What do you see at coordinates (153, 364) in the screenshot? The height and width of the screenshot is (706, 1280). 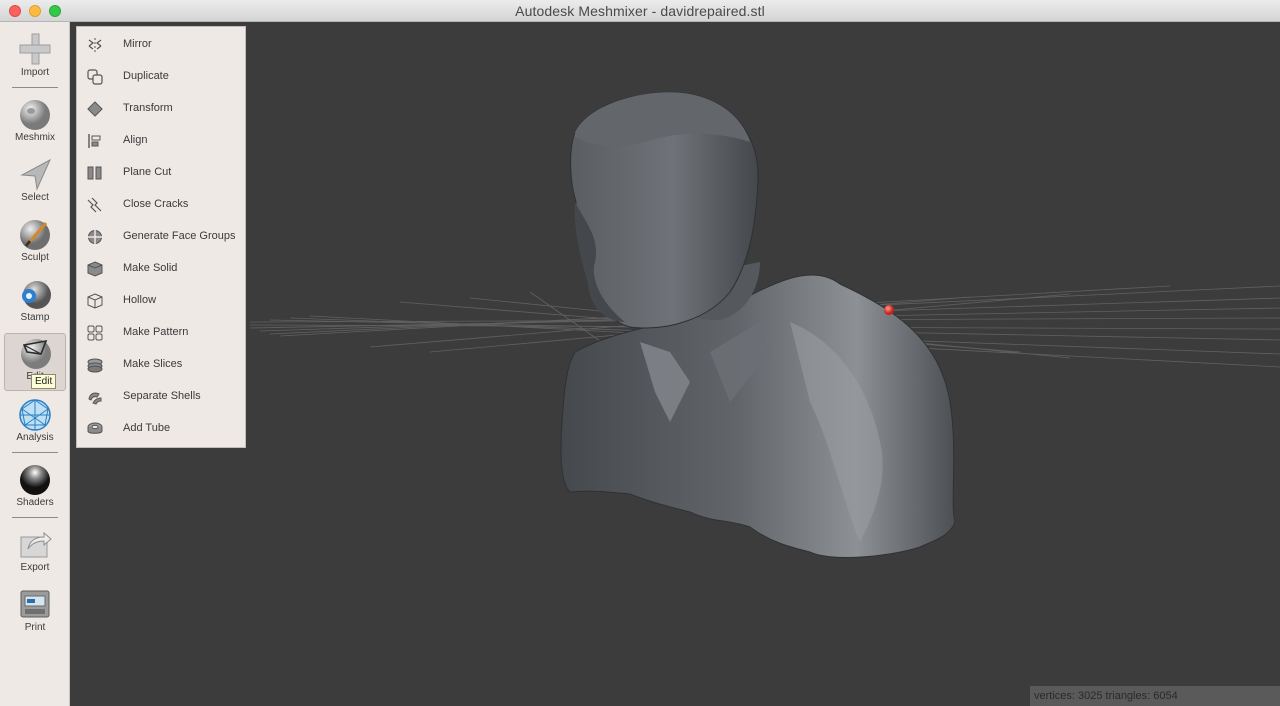 I see `menu-item-label: Make Slices` at bounding box center [153, 364].